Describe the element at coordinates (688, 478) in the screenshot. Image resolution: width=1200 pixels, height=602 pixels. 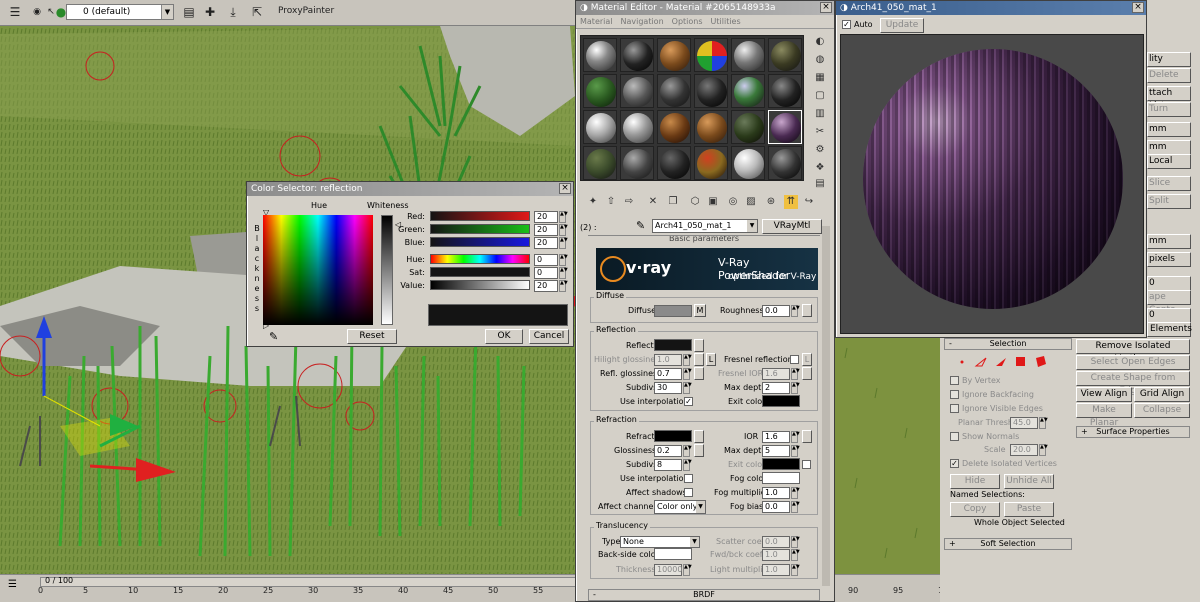
I see `refr-use-interp-checkbox` at that location.